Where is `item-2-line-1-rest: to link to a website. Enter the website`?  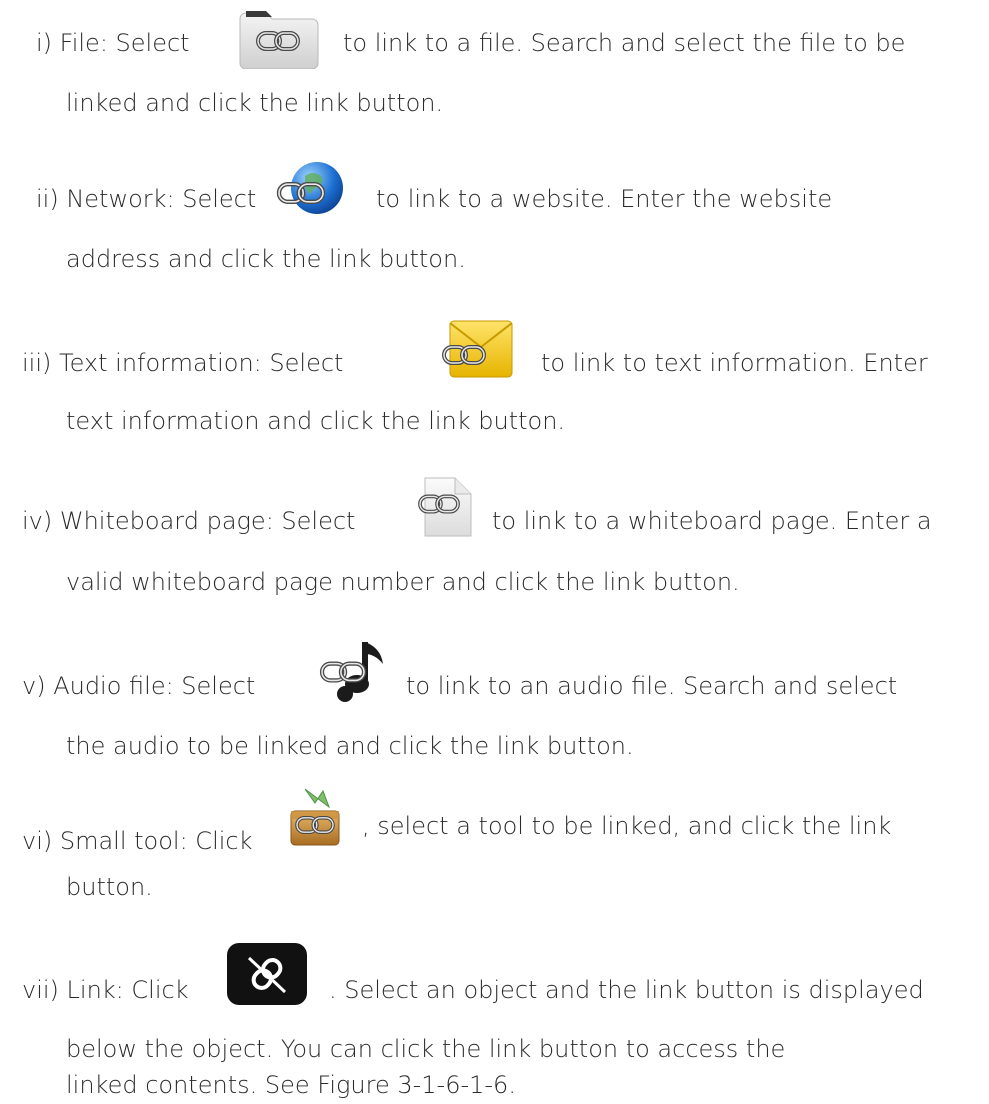 item-2-line-1-rest: to link to a website. Enter the website is located at coordinates (604, 199).